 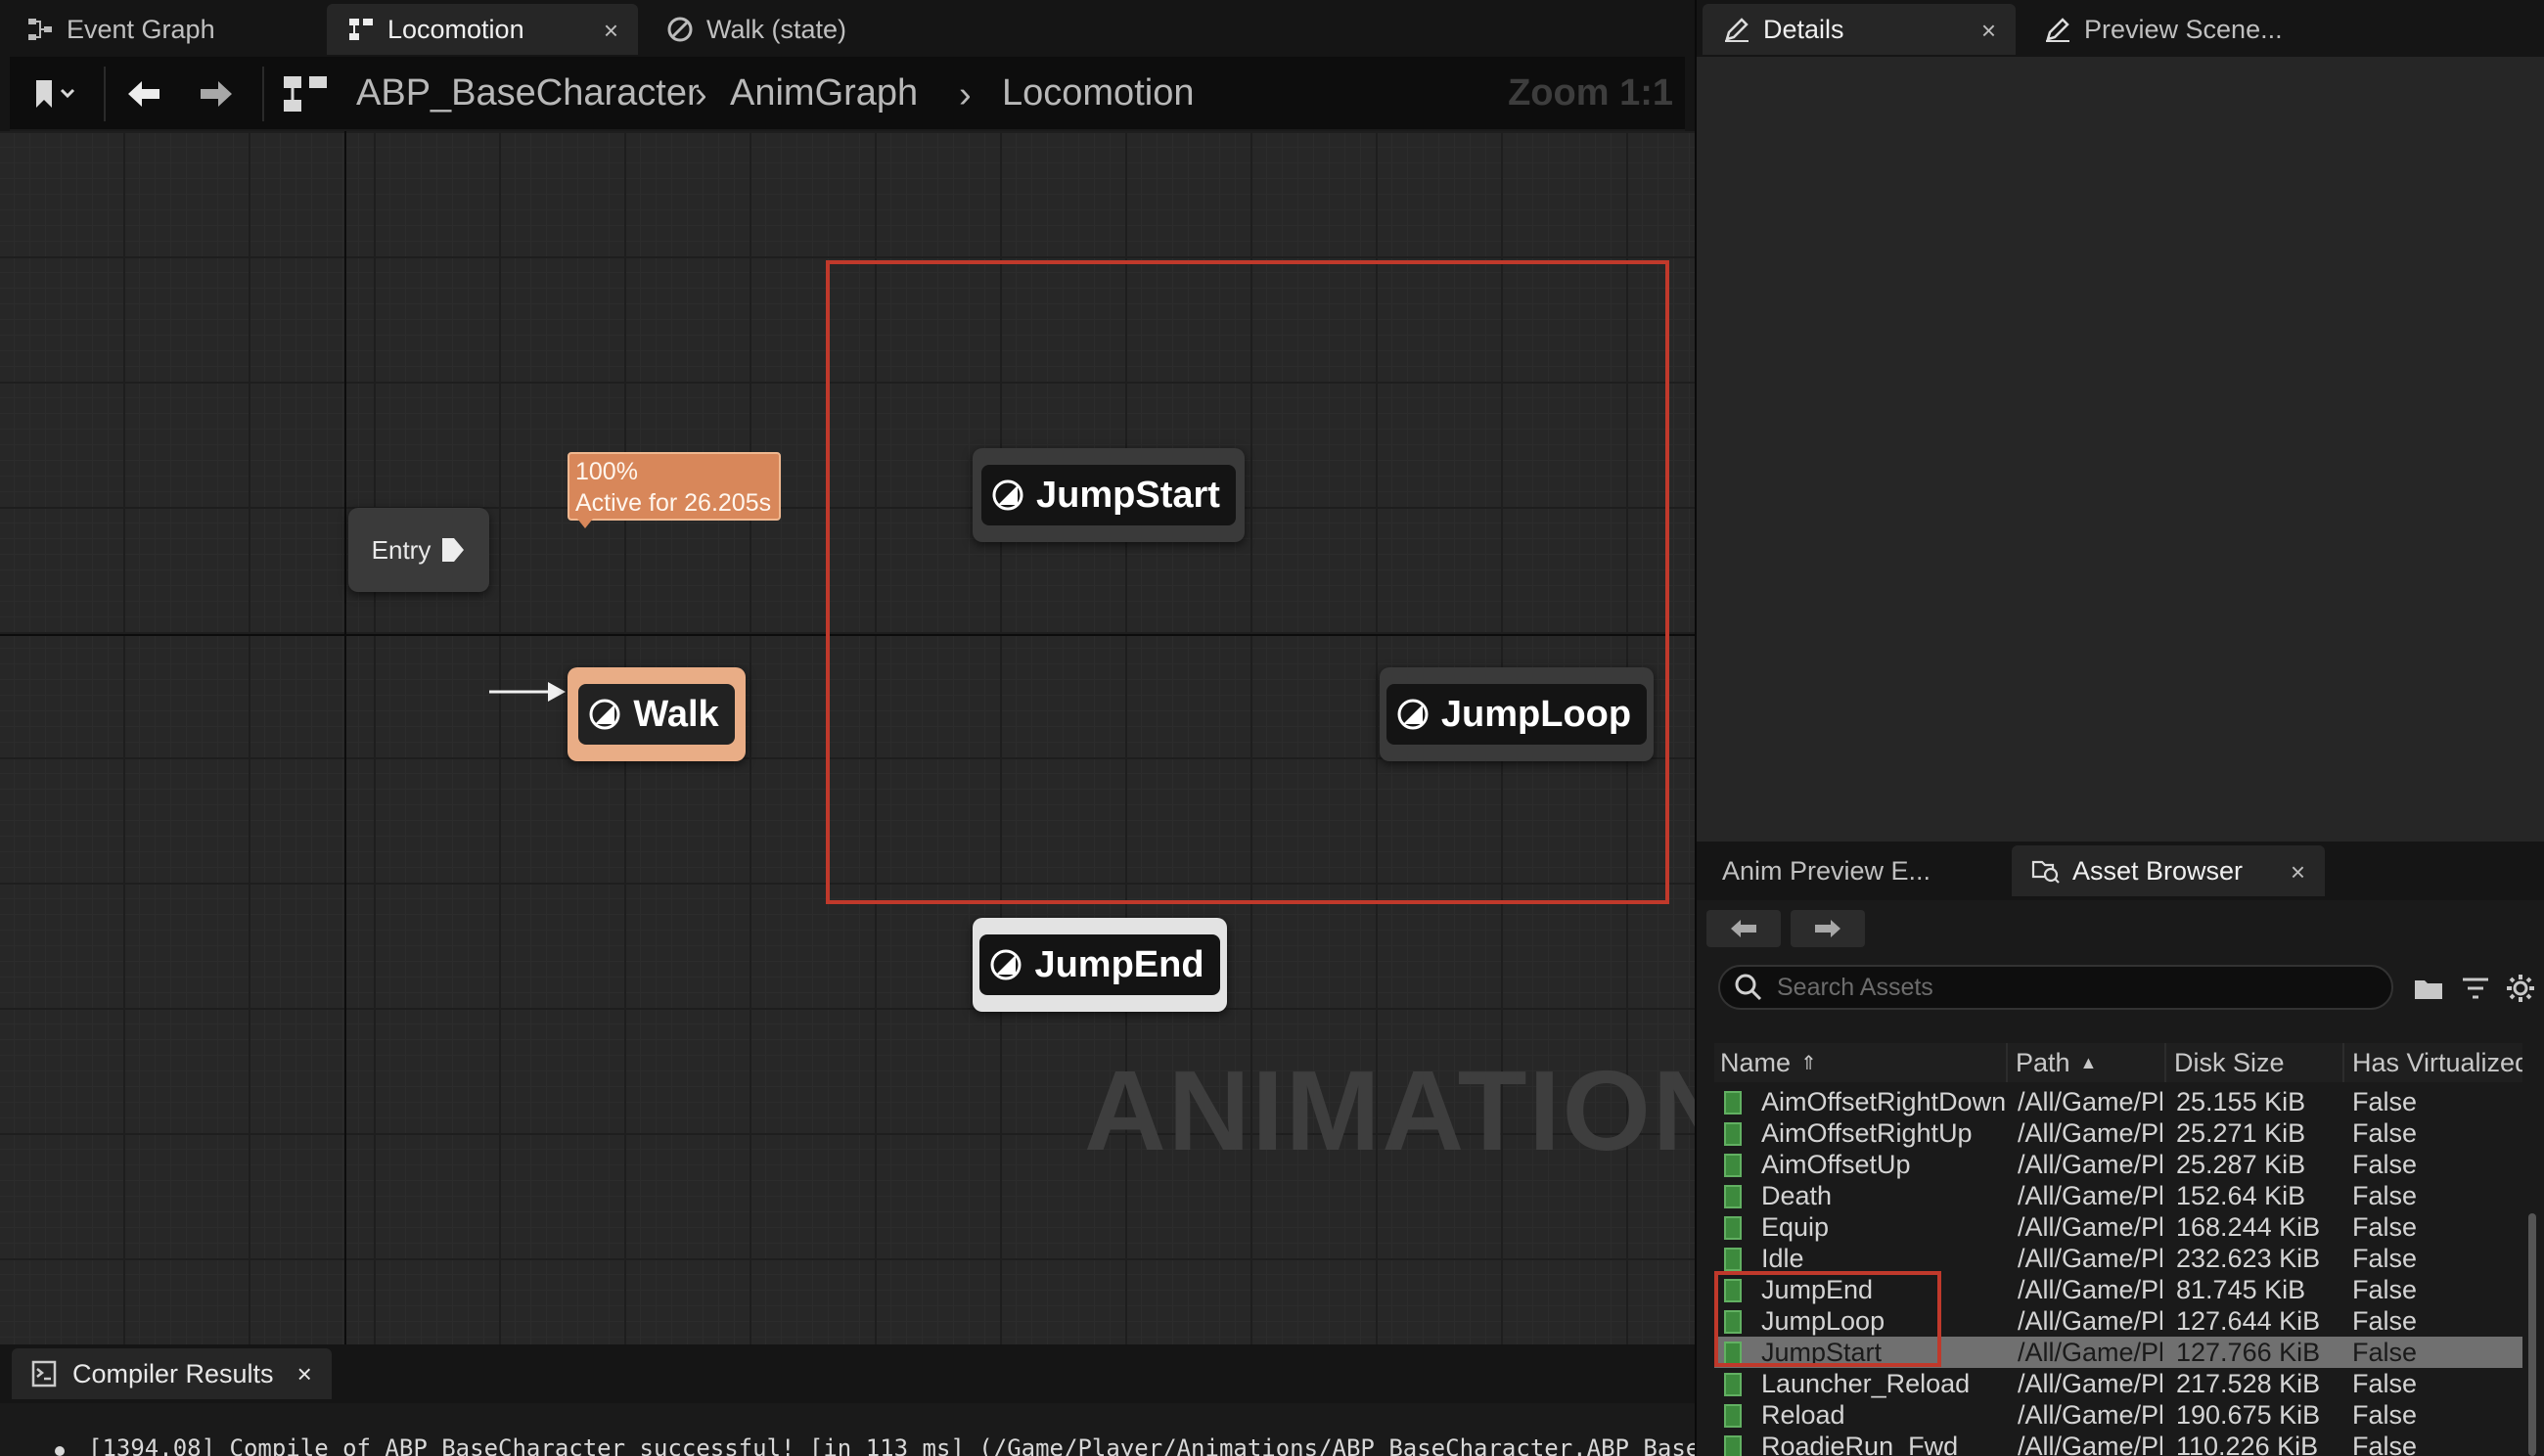 I want to click on table-row: AimOffsetUp/All/Game/Pl 25.287 KiB False, so click(x=2118, y=1164).